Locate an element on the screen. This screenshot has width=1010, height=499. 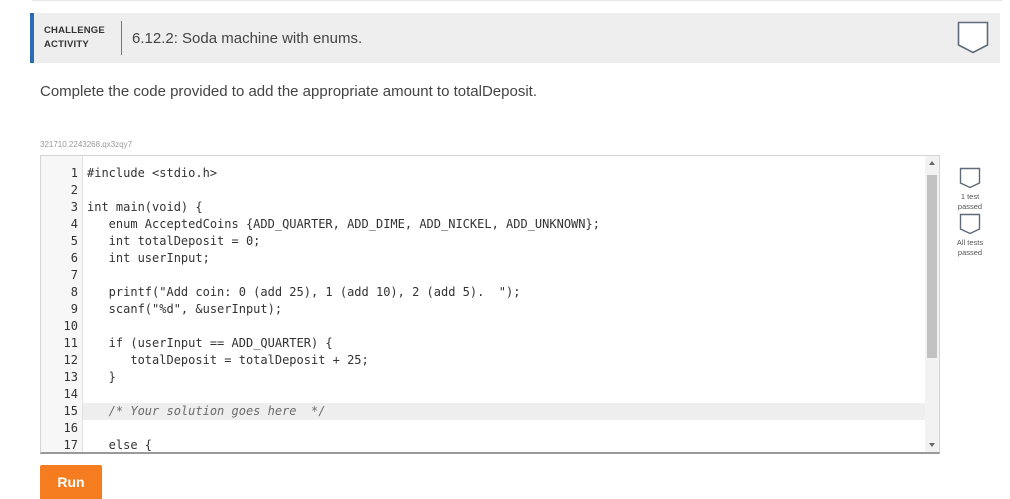
code-text: totalDeposit = totalDeposit + 25; is located at coordinates (227, 360).